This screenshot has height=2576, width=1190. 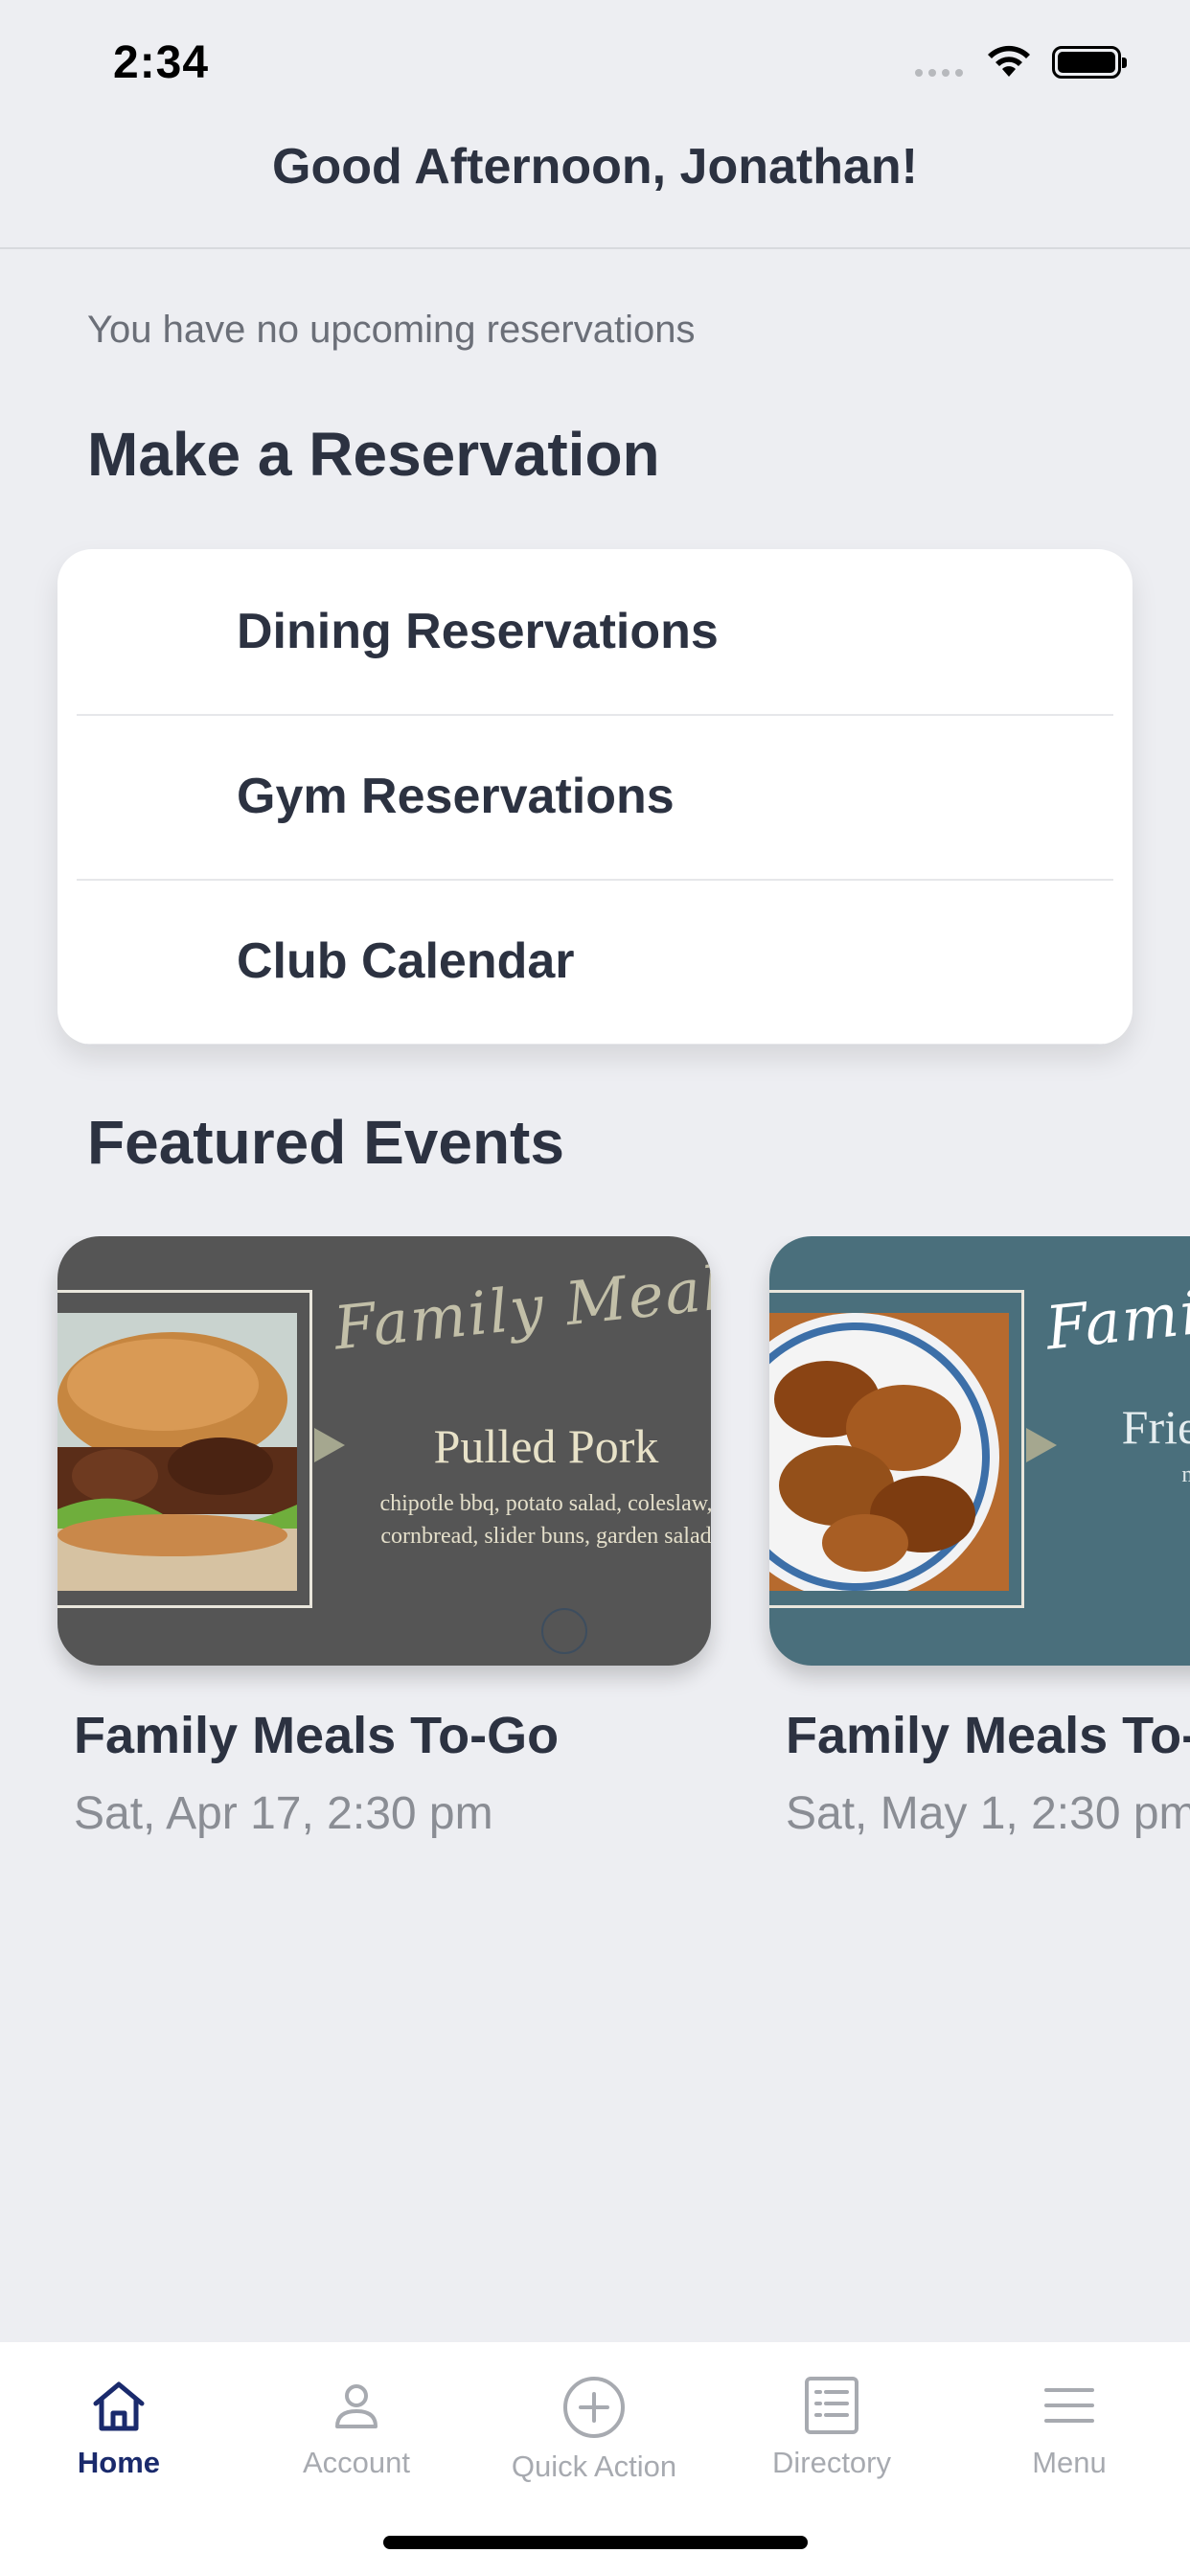 I want to click on poster-script-title: Family, so click(x=1116, y=1318).